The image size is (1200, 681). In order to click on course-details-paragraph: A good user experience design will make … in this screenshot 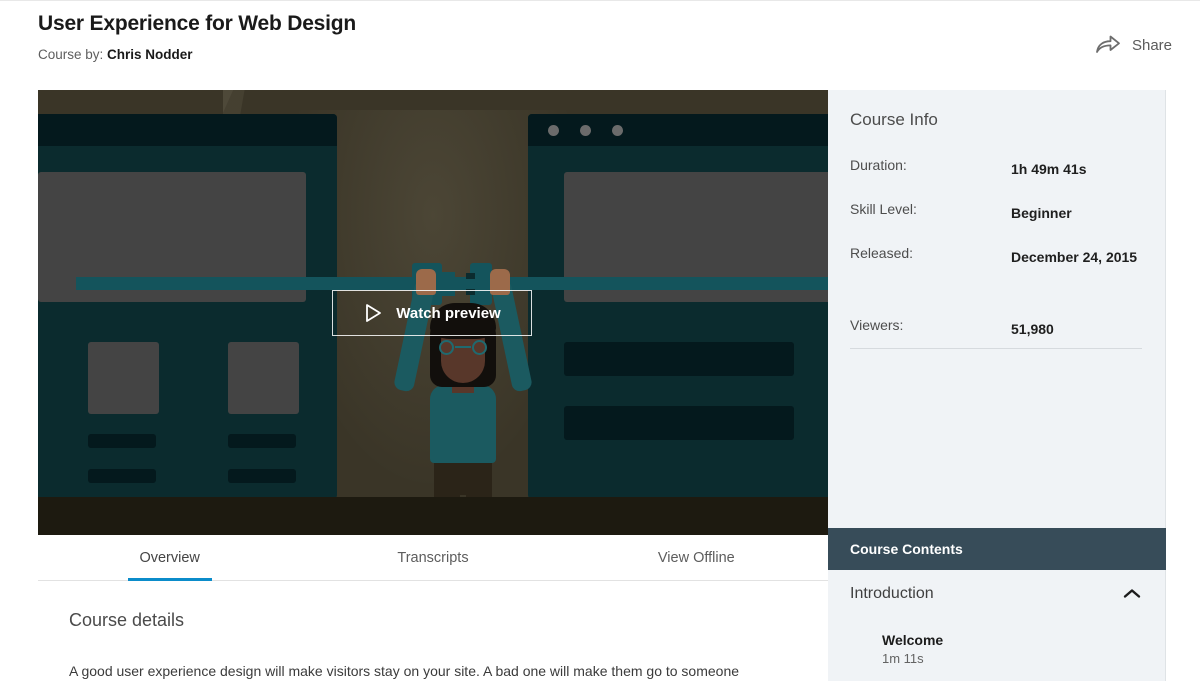, I will do `click(404, 671)`.